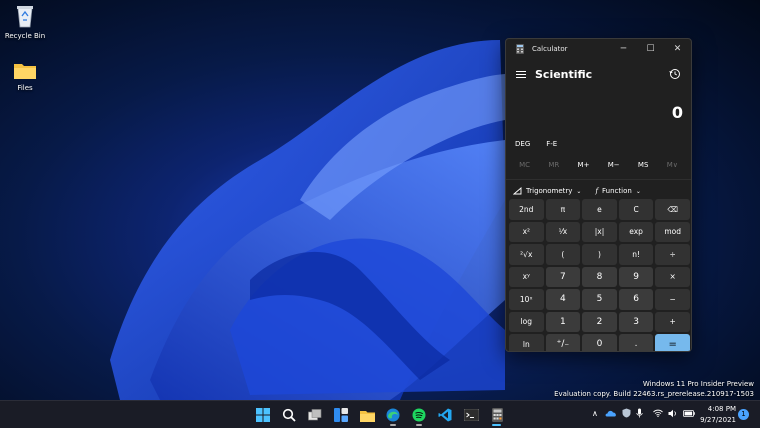 This screenshot has width=760, height=428. I want to click on show-hidden-icons-button: ∧, so click(595, 413).